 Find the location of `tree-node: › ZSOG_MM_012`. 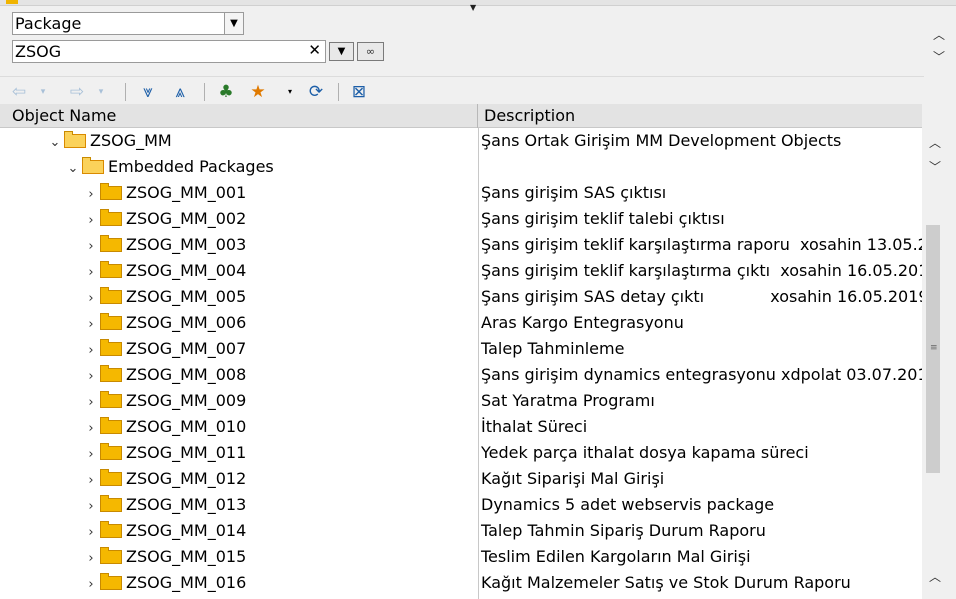

tree-node: › ZSOG_MM_012 is located at coordinates (165, 479).